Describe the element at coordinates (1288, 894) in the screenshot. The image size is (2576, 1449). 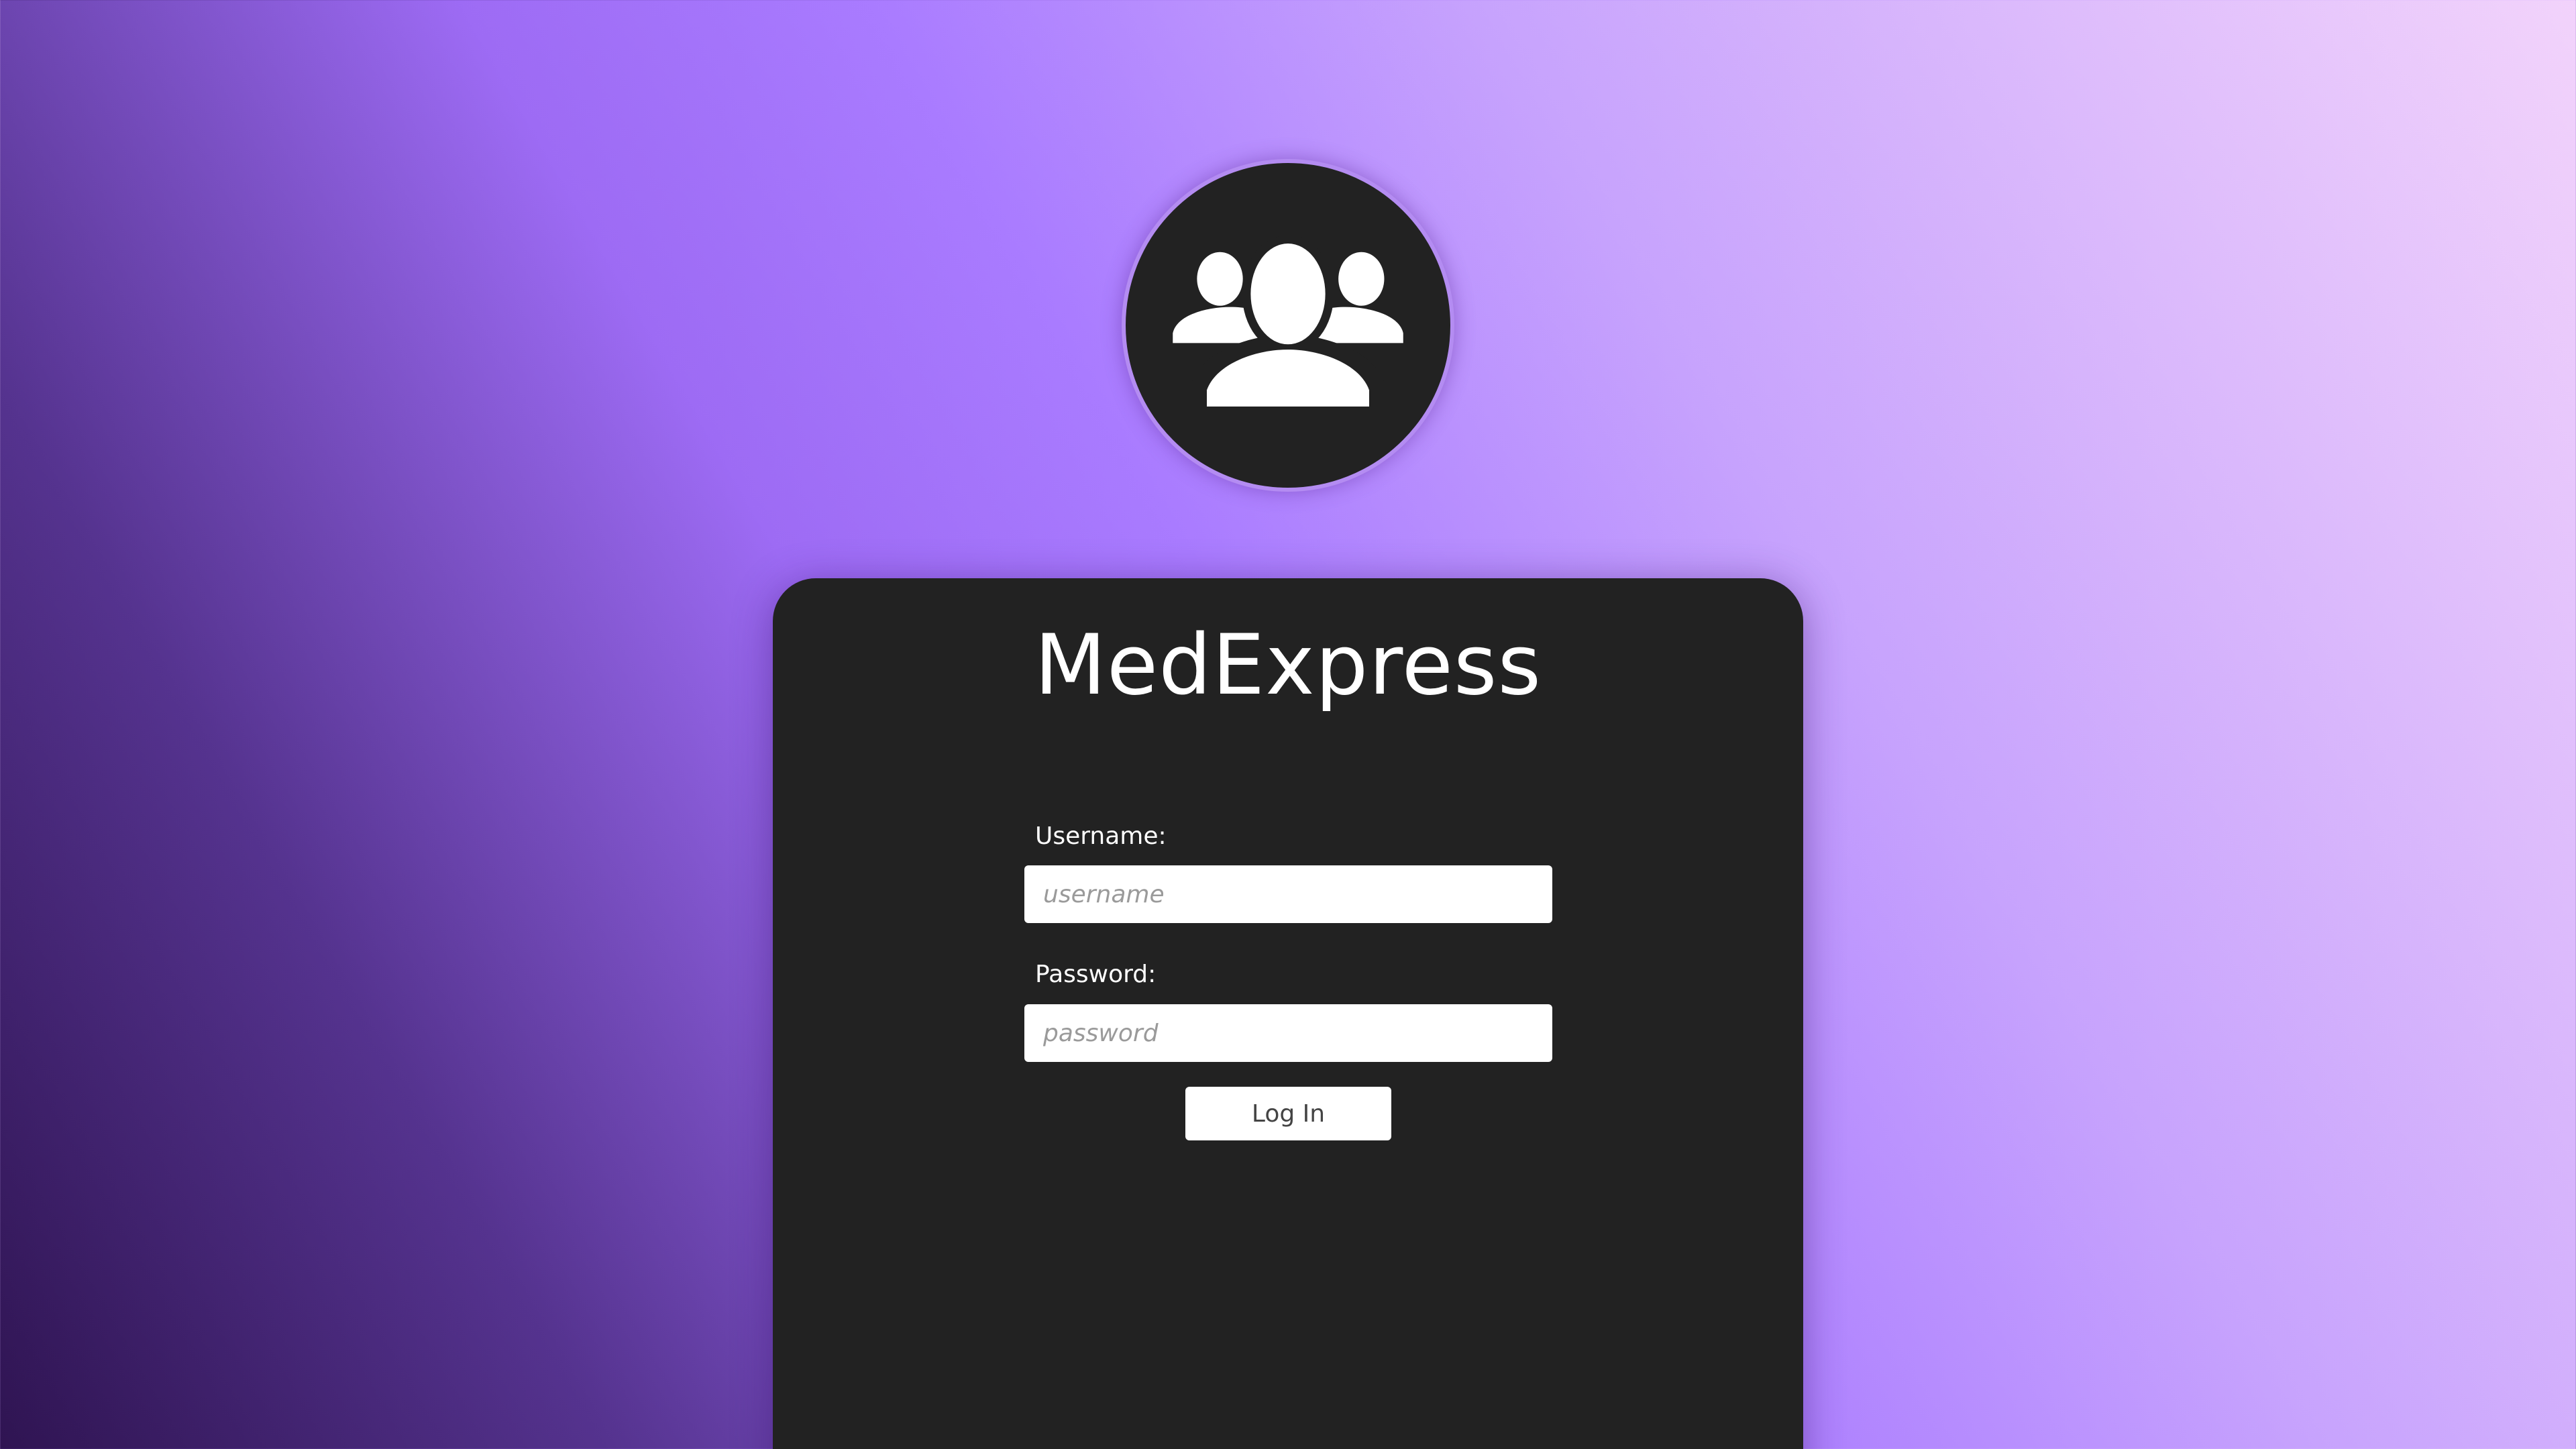
I see `username-input` at that location.